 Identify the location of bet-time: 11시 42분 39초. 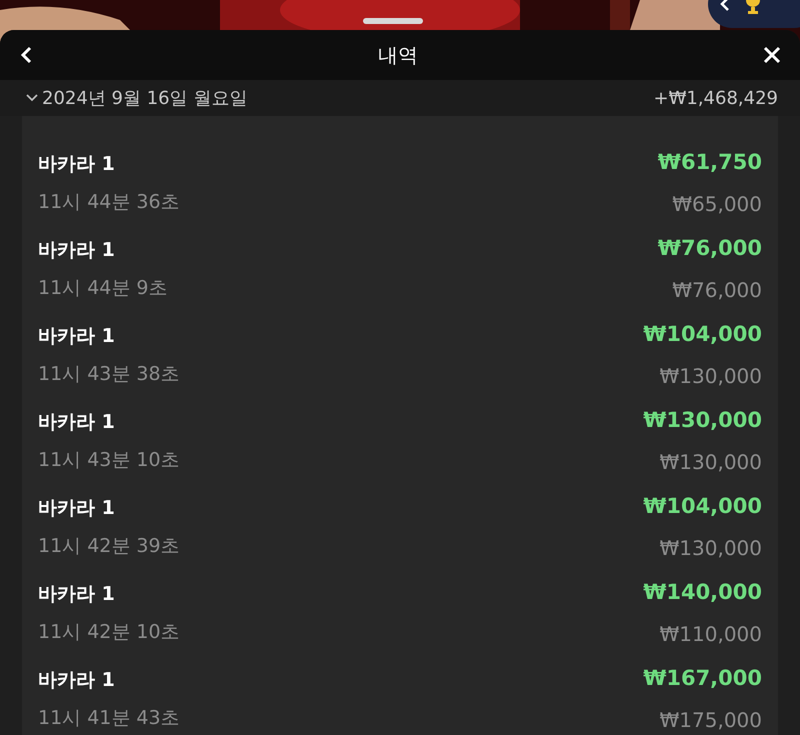
(109, 546).